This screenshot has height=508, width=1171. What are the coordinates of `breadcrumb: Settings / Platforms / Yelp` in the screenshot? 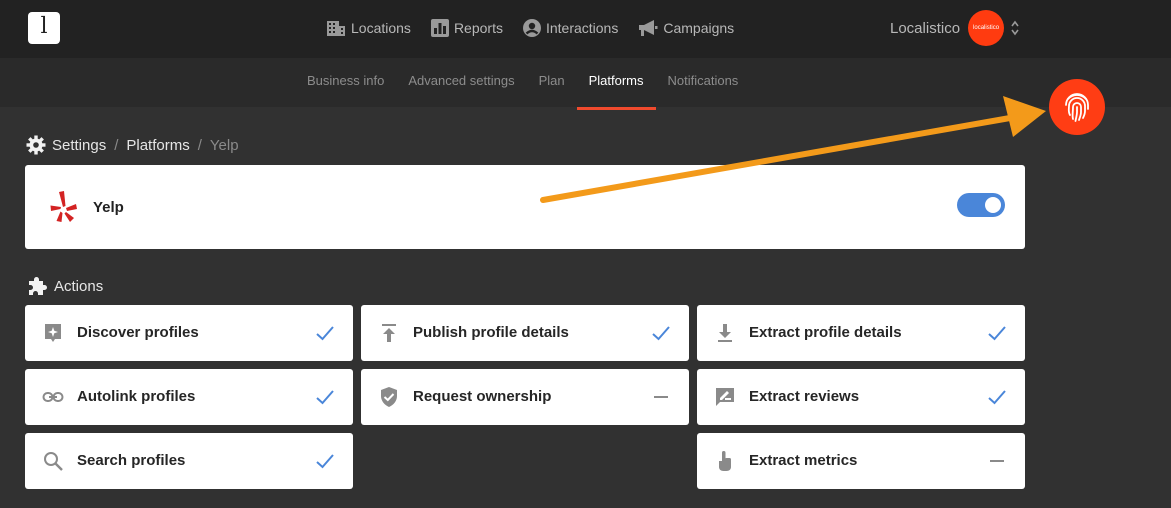 It's located at (132, 145).